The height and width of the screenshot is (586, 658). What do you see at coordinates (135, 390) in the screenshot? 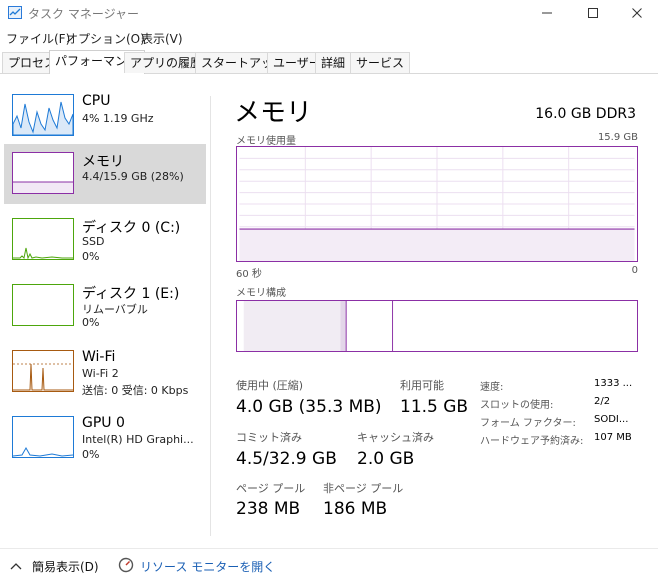
I see `throughput: 送信: 0 受信: 0 Kbps` at bounding box center [135, 390].